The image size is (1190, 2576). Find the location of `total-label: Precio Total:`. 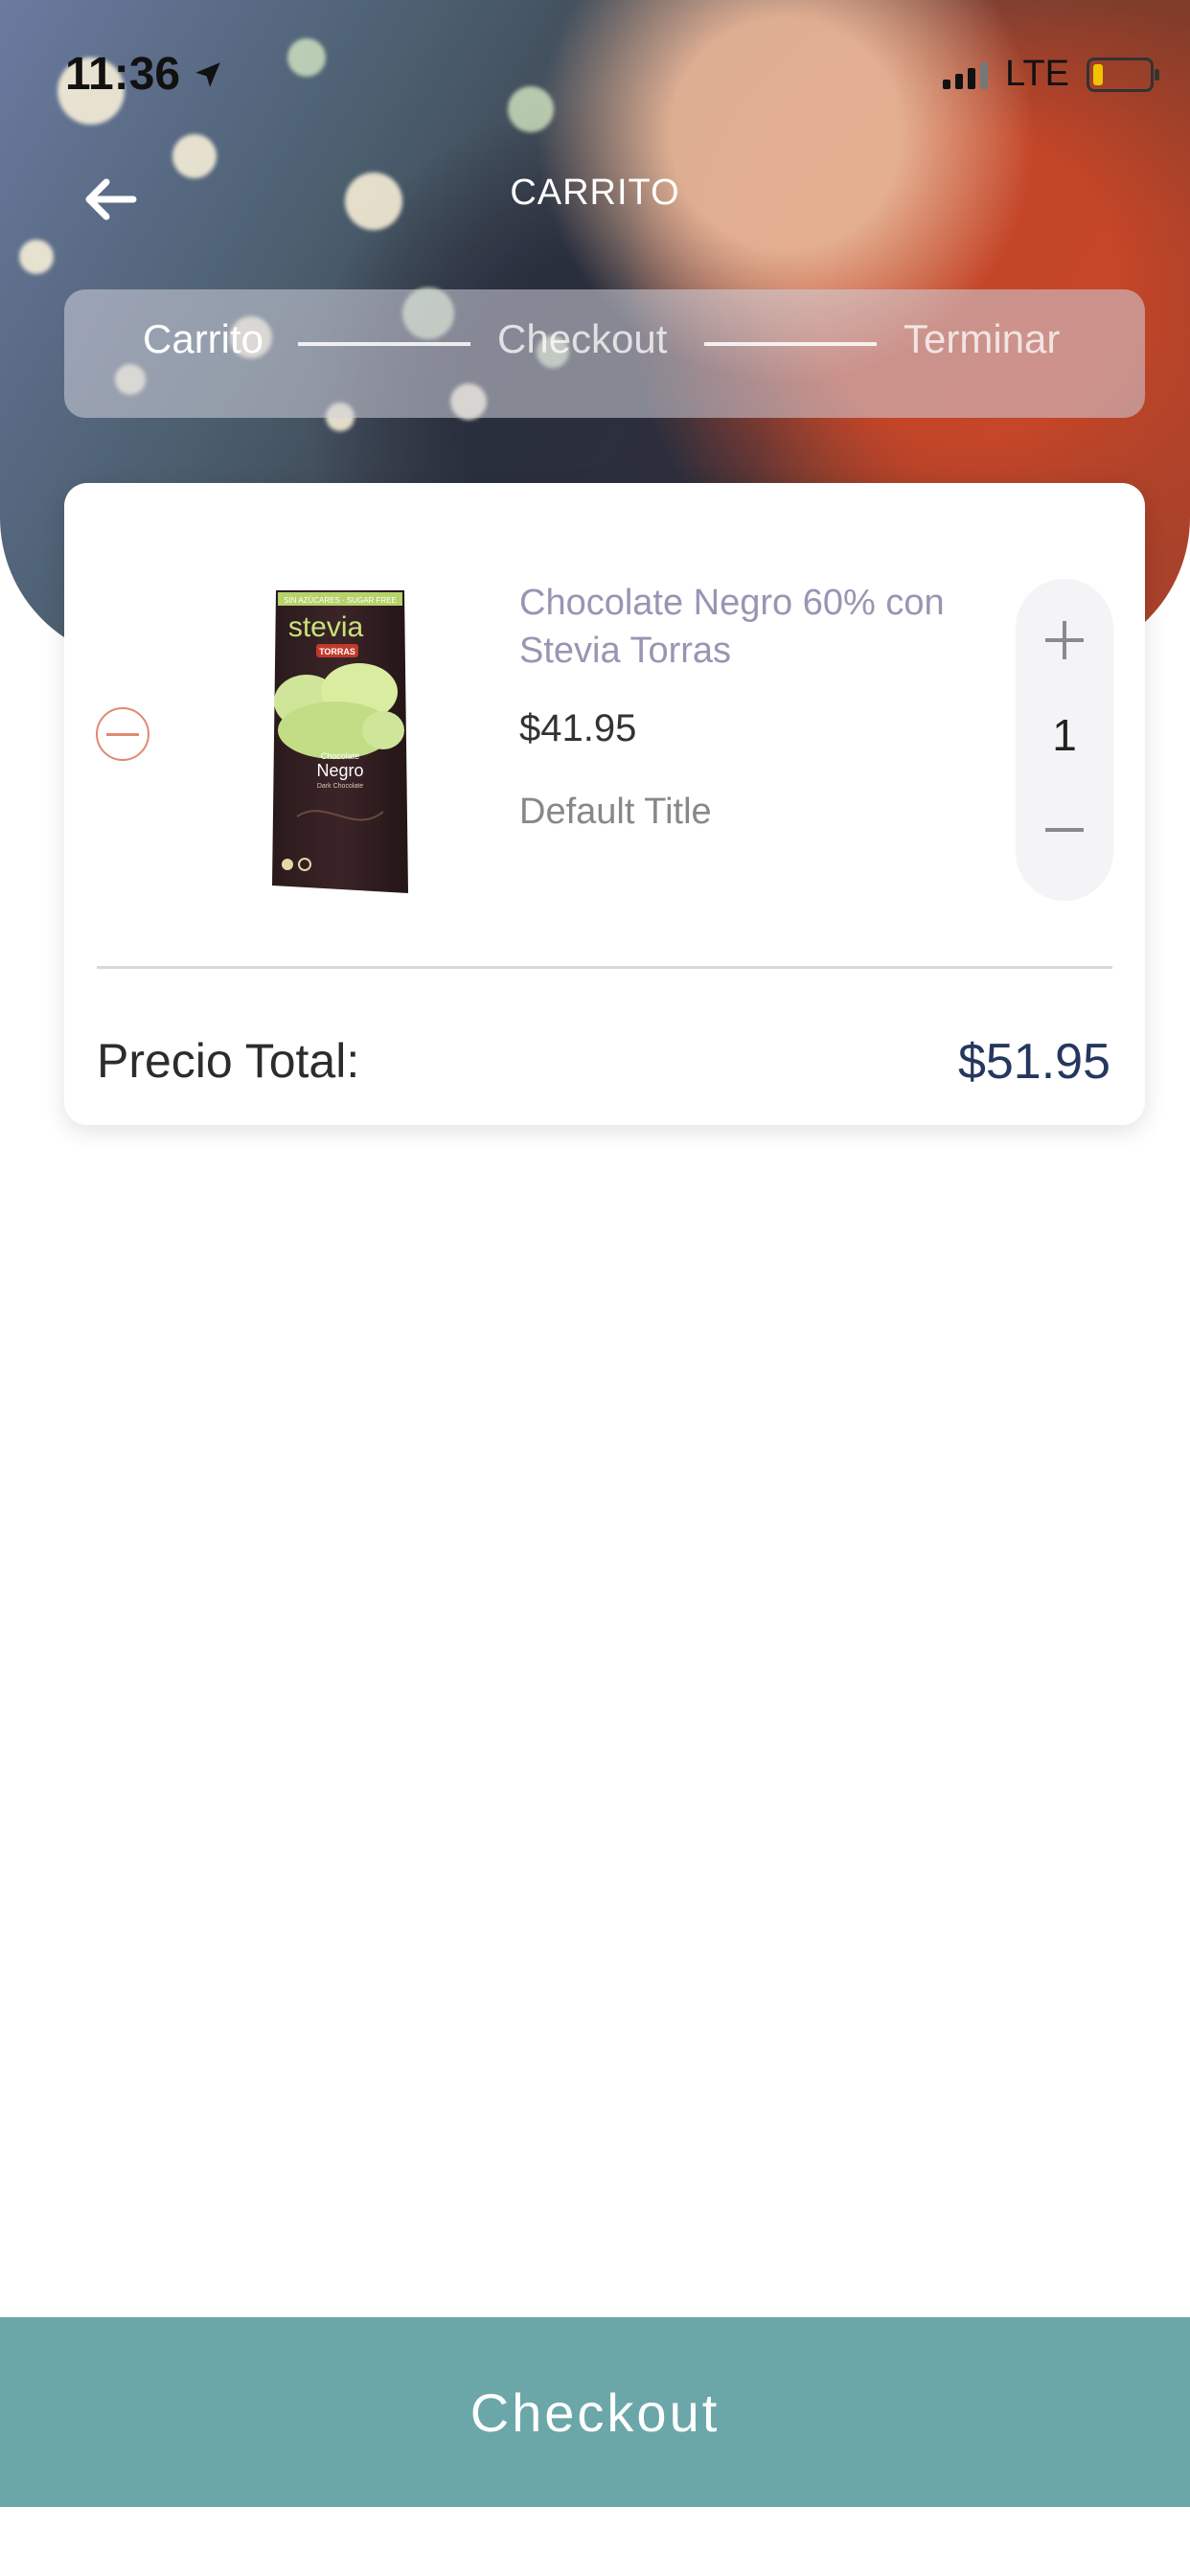

total-label: Precio Total: is located at coordinates (229, 1061).